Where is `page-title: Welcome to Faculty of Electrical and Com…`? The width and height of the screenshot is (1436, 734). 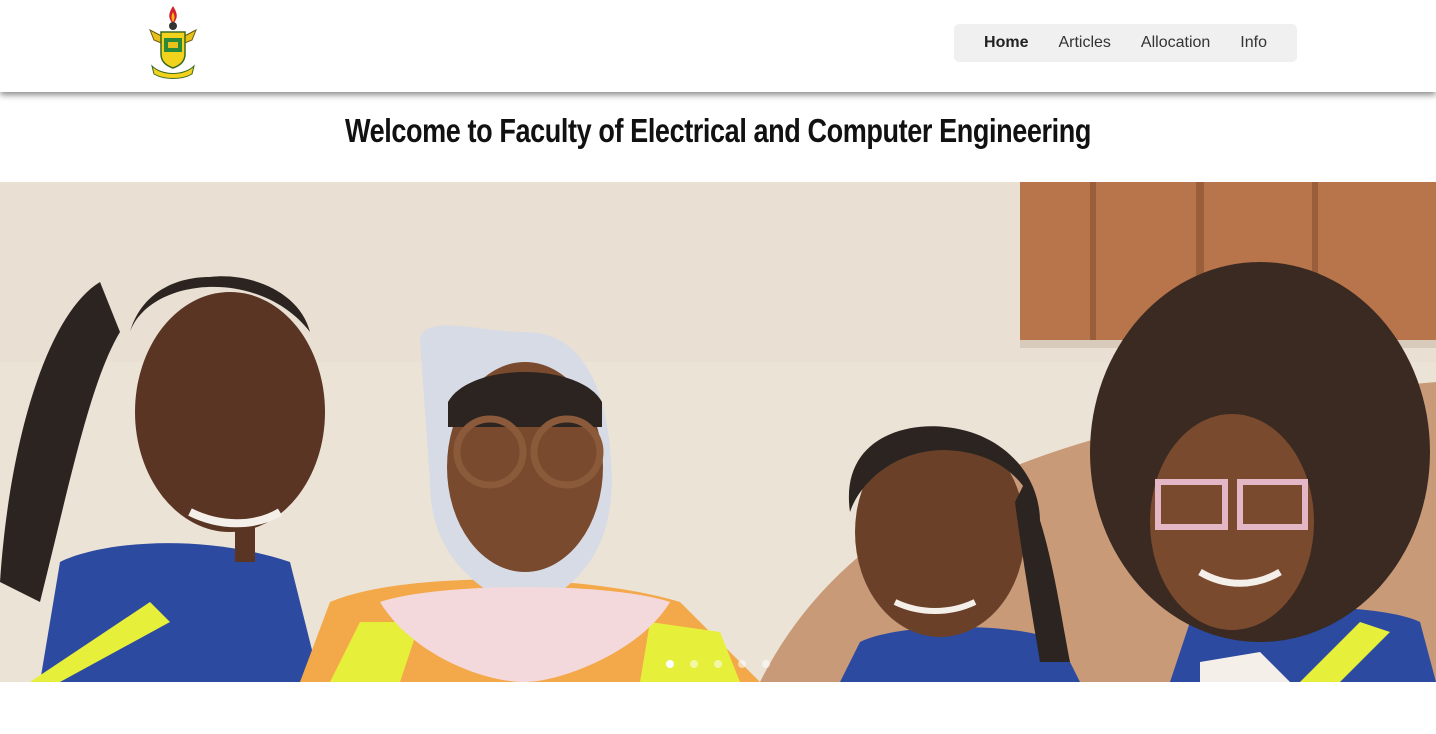 page-title: Welcome to Faculty of Electrical and Com… is located at coordinates (718, 130).